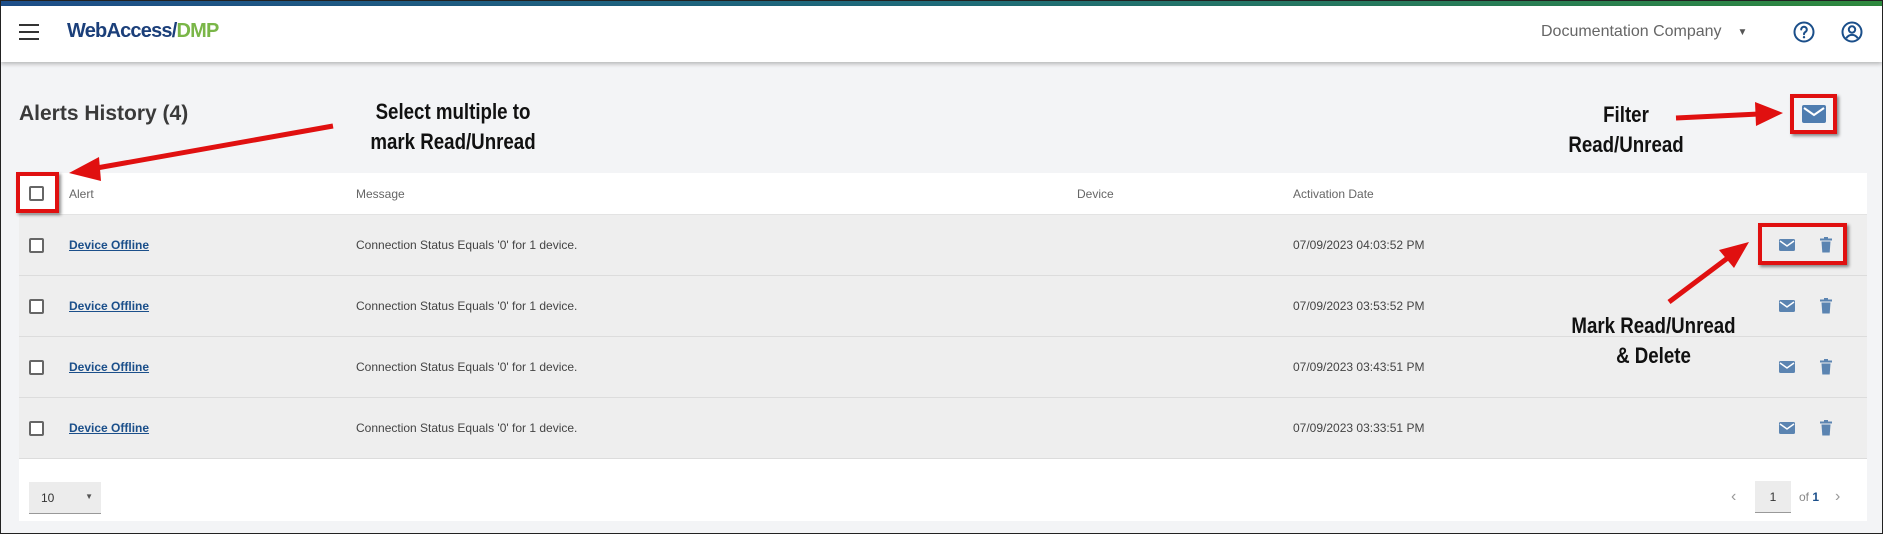 Image resolution: width=1883 pixels, height=534 pixels. I want to click on company-selector: Documentation Company ▼, so click(1644, 32).